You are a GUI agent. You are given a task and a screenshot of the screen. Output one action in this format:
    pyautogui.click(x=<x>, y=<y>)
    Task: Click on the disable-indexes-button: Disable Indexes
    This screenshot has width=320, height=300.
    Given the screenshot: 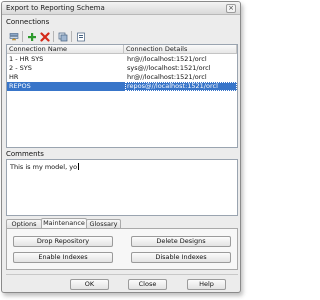 What is the action you would take?
    pyautogui.click(x=181, y=257)
    